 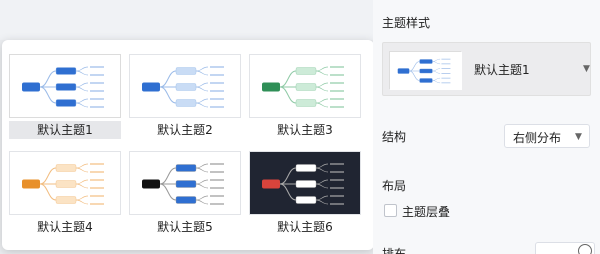 What do you see at coordinates (394, 186) in the screenshot?
I see `layout-title: 布局` at bounding box center [394, 186].